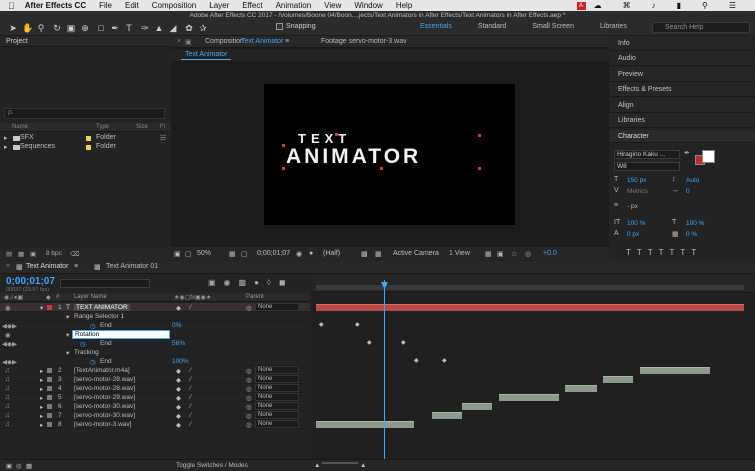  I want to click on adobe-cc-icon: A, so click(581, 5).